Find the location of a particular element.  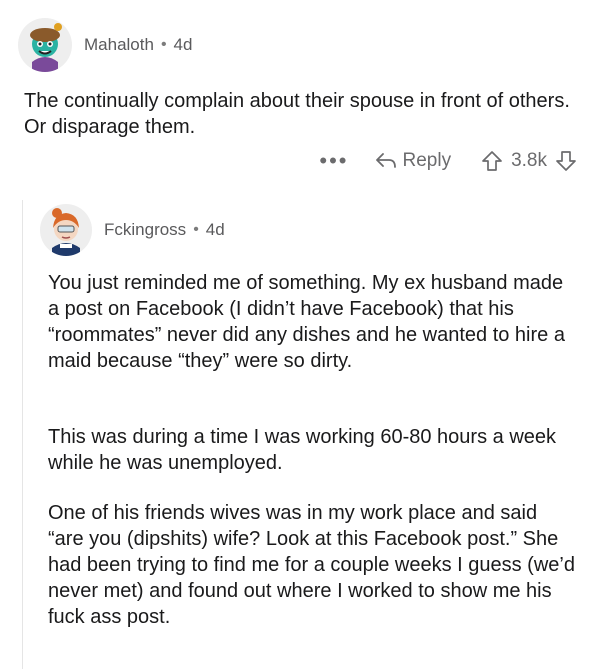

vote-count: 3.8k is located at coordinates (529, 160).